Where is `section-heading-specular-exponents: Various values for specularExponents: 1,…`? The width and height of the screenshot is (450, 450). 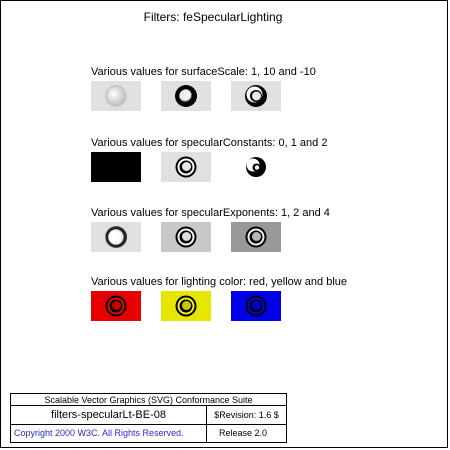 section-heading-specular-exponents: Various values for specularExponents: 1,… is located at coordinates (210, 213).